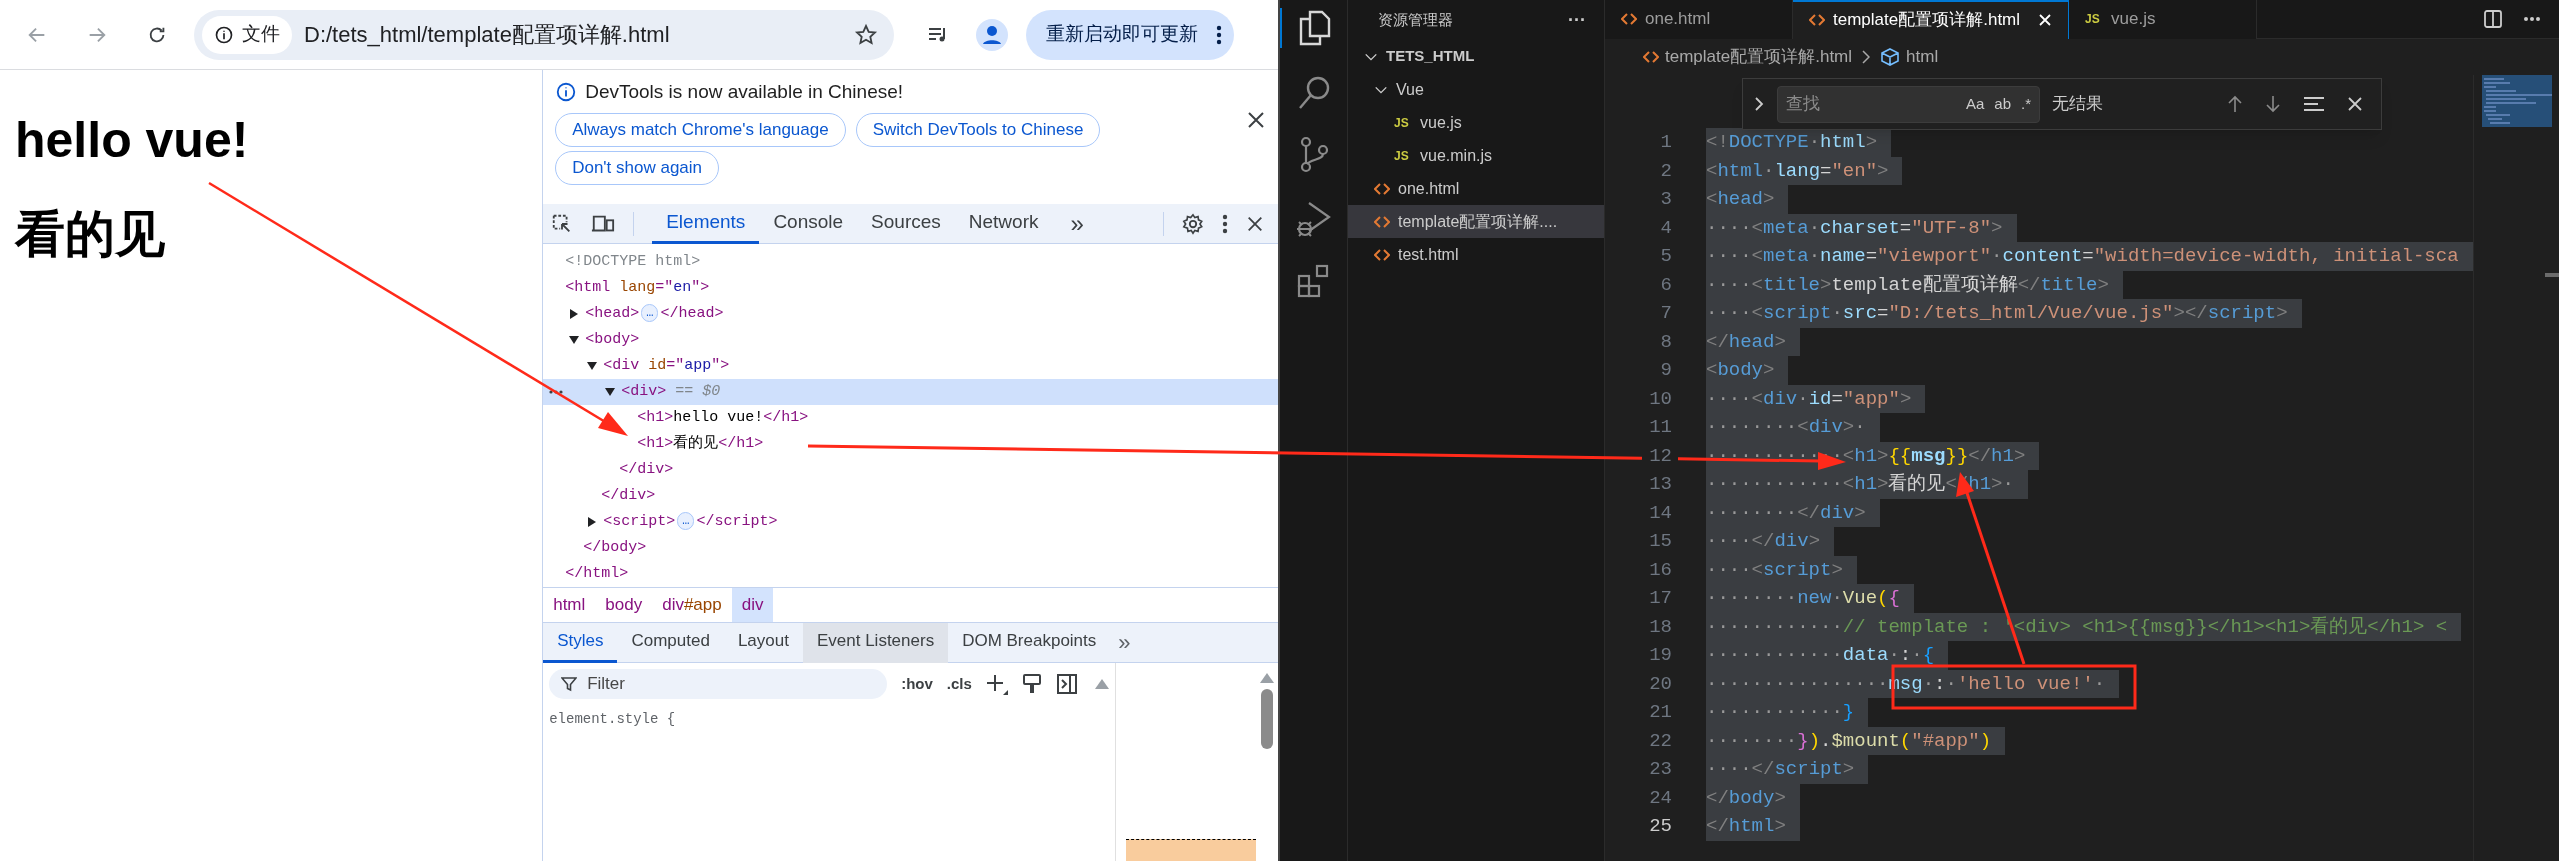 This screenshot has height=861, width=2559. I want to click on sidebar-toggle-icon, so click(1066, 684).